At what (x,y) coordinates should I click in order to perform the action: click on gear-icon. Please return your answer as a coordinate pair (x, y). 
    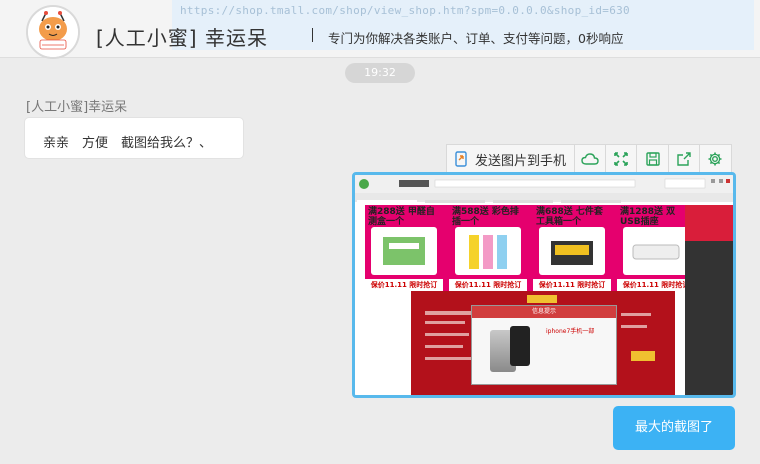
    Looking at the image, I should click on (715, 159).